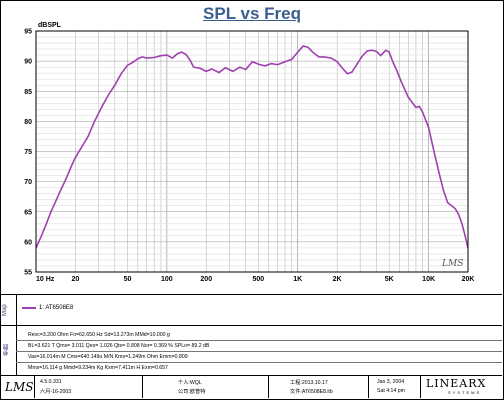 The height and width of the screenshot is (400, 504). What do you see at coordinates (394, 387) in the screenshot?
I see `footer-date-cell: Jan 3, 2004 Sat 4:14 pm` at bounding box center [394, 387].